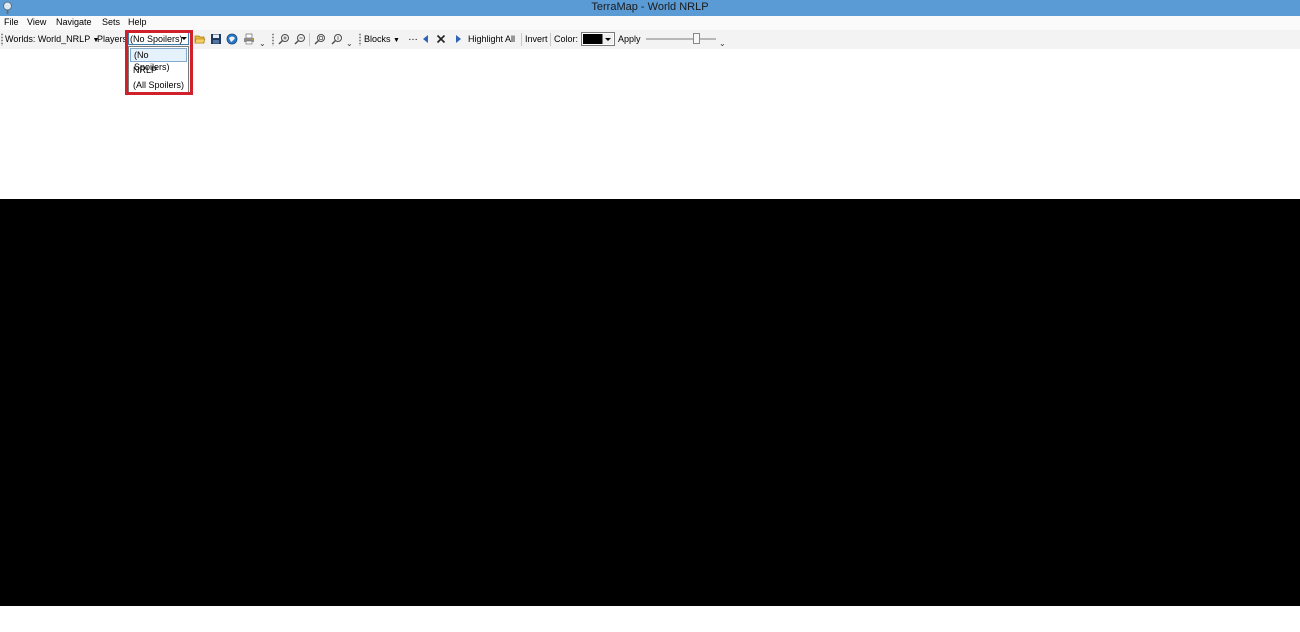 The height and width of the screenshot is (632, 1300). I want to click on color-picker, so click(598, 39).